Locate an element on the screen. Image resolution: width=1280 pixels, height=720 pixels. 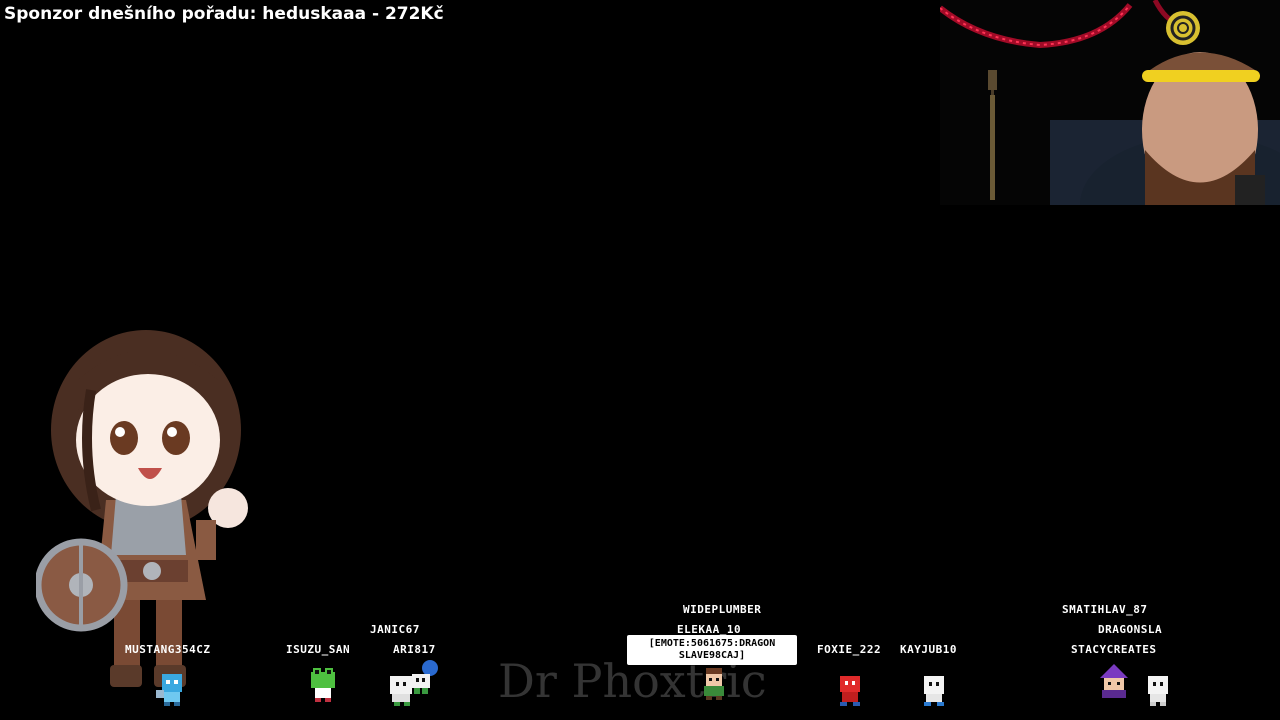
viewer-name-tag: KAYJUB10 is located at coordinates (928, 649).